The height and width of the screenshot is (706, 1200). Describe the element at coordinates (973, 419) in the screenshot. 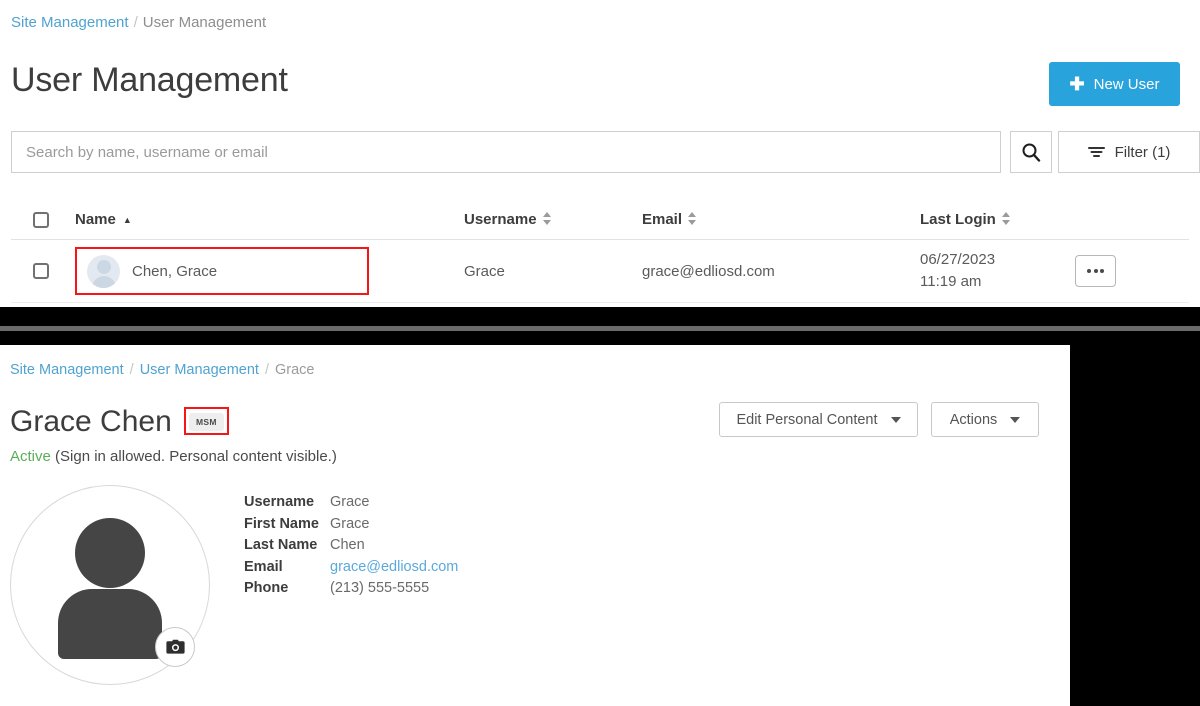

I see `actions-button-label: Actions` at that location.